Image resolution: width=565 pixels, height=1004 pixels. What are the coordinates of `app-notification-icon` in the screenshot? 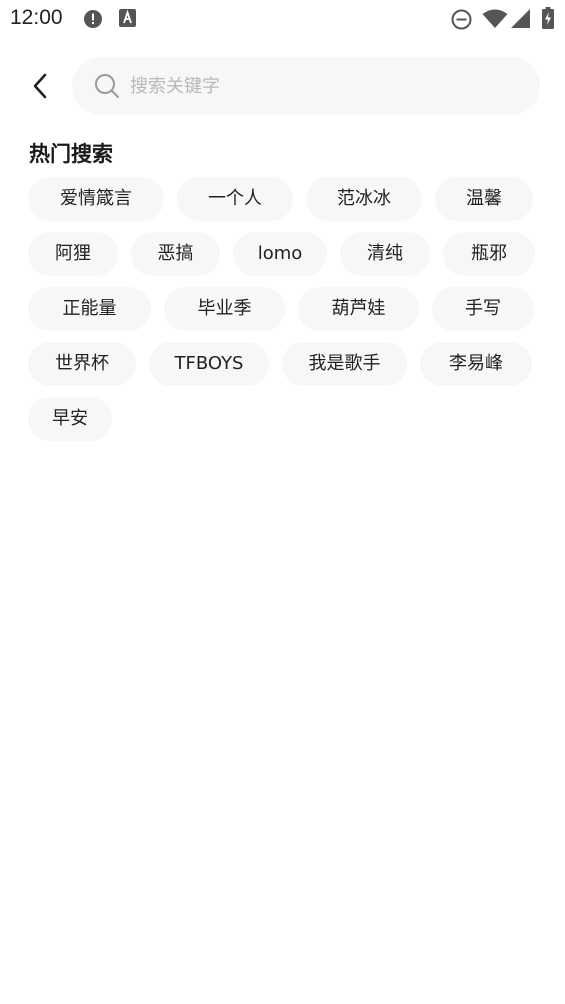 It's located at (127, 18).